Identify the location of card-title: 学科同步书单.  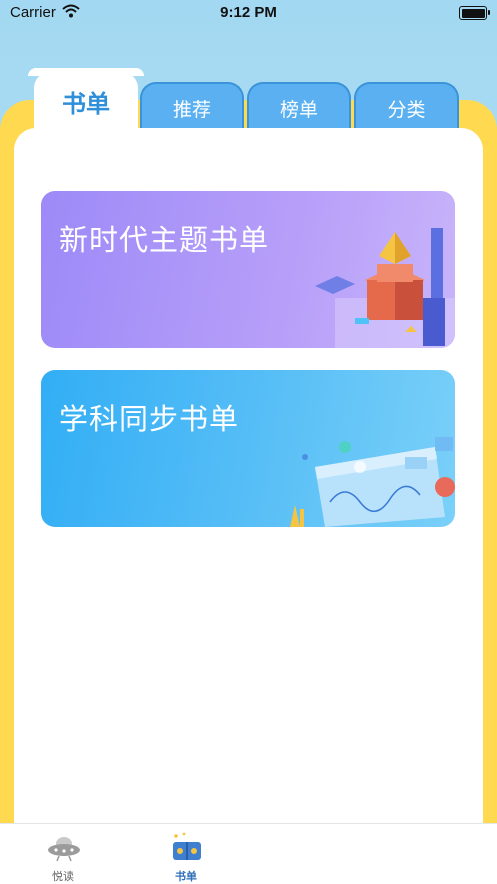
(149, 419).